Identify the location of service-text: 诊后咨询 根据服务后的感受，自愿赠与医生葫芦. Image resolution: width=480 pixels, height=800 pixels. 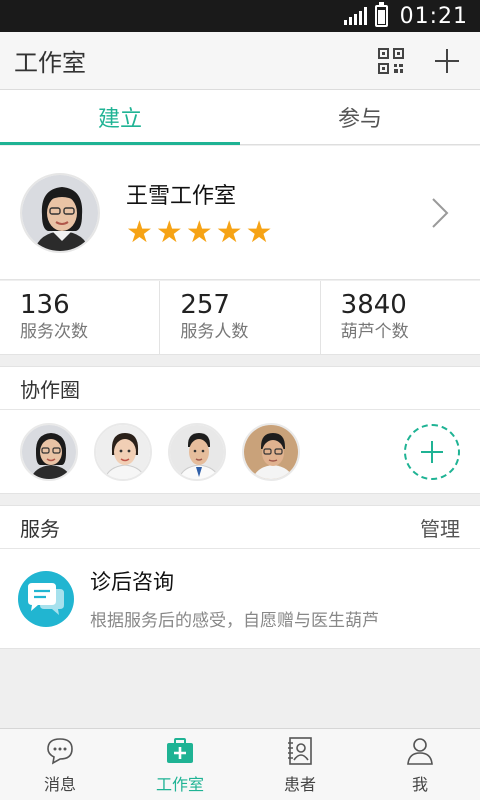
(234, 598).